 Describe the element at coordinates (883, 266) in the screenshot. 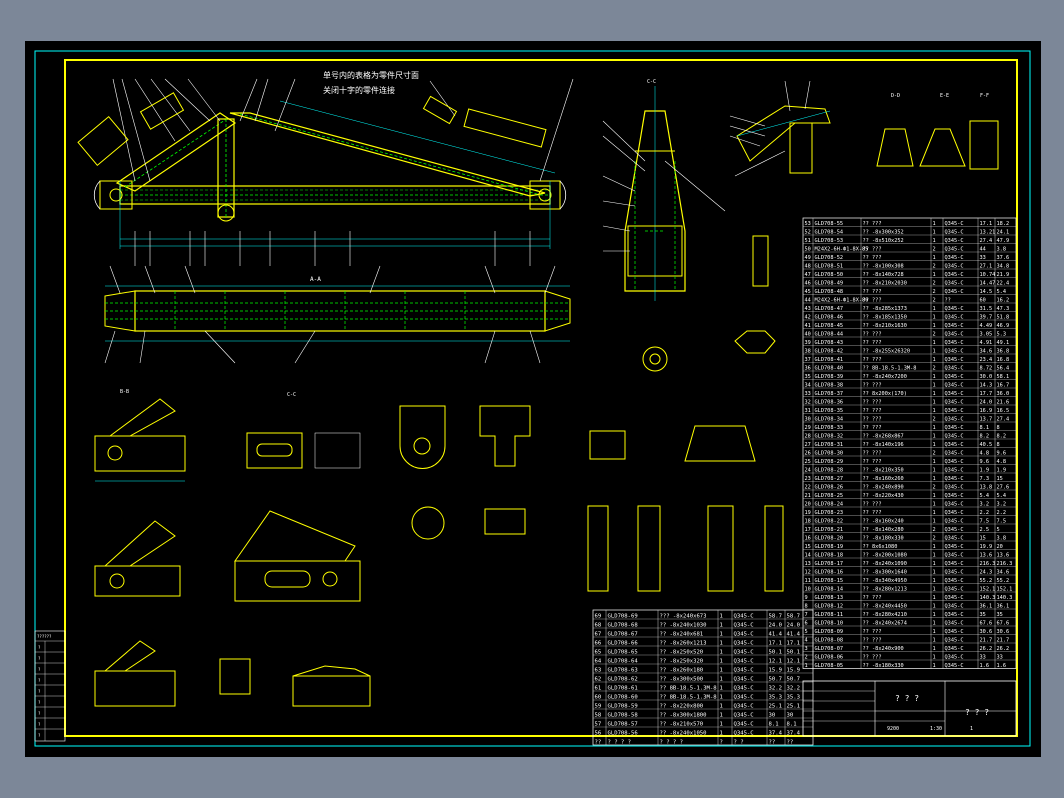

I see `right-part-row-cell: ?? -8x100x308` at that location.